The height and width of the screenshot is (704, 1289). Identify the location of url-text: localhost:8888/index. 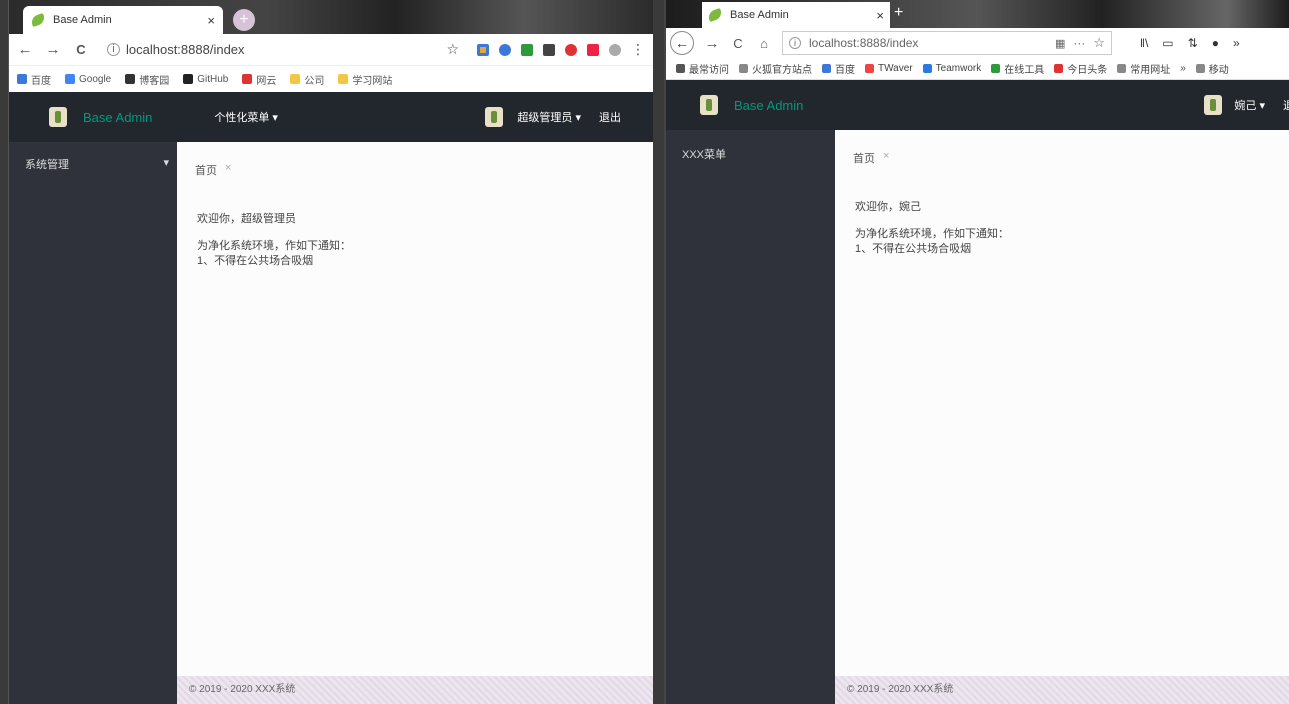
(185, 49).